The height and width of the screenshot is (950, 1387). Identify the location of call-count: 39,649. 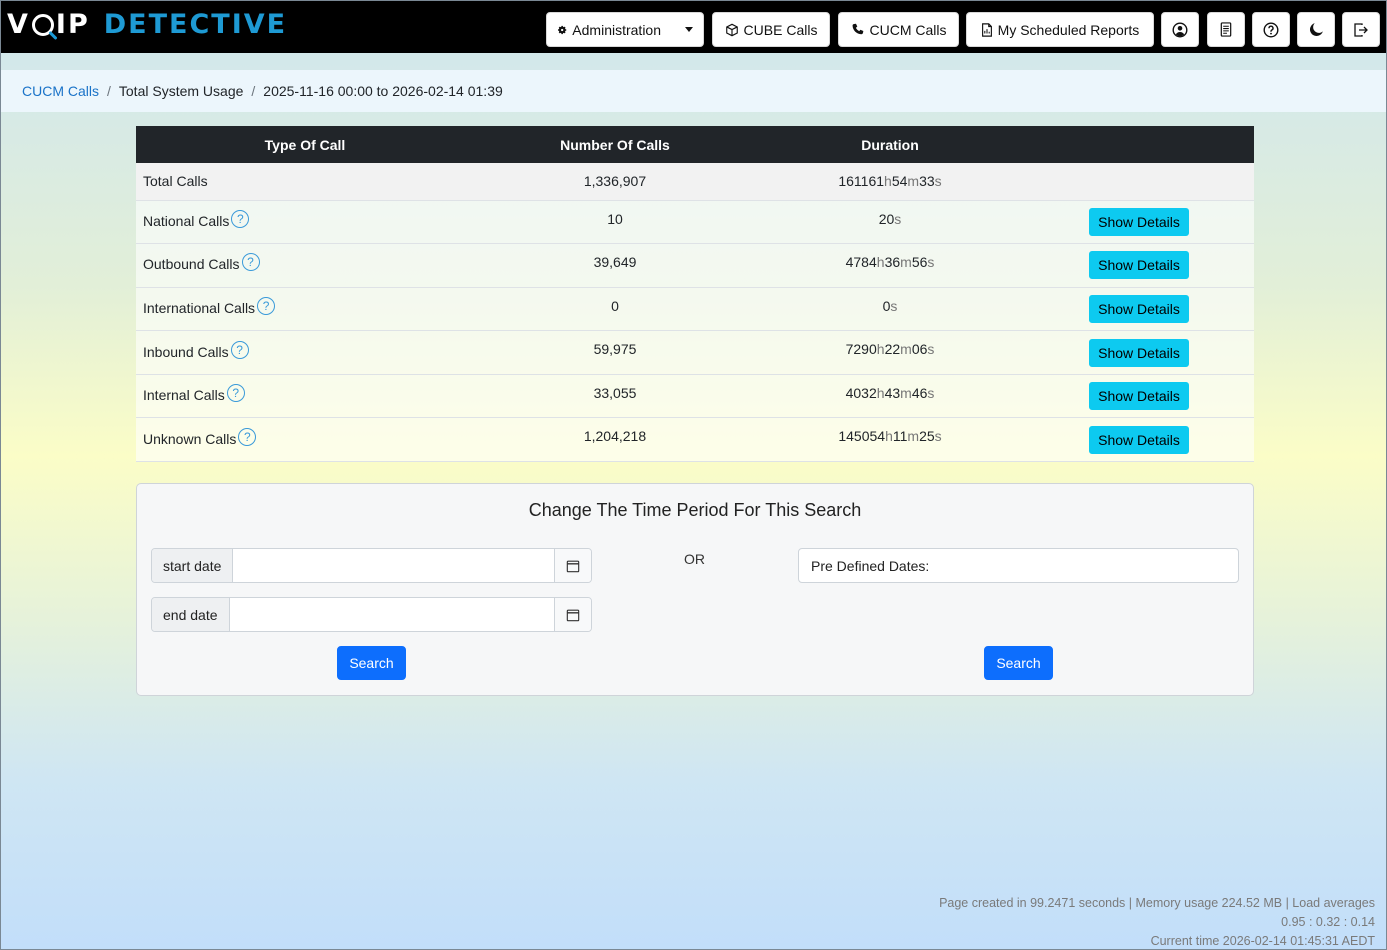
(615, 265).